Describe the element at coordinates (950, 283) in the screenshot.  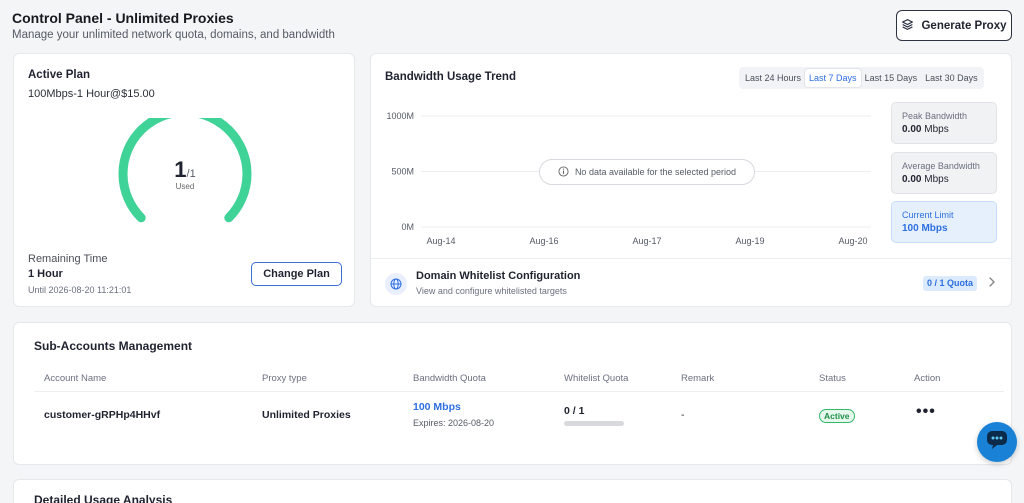
I see `whitelist-quota-badge: 0 / 1 Quota` at that location.